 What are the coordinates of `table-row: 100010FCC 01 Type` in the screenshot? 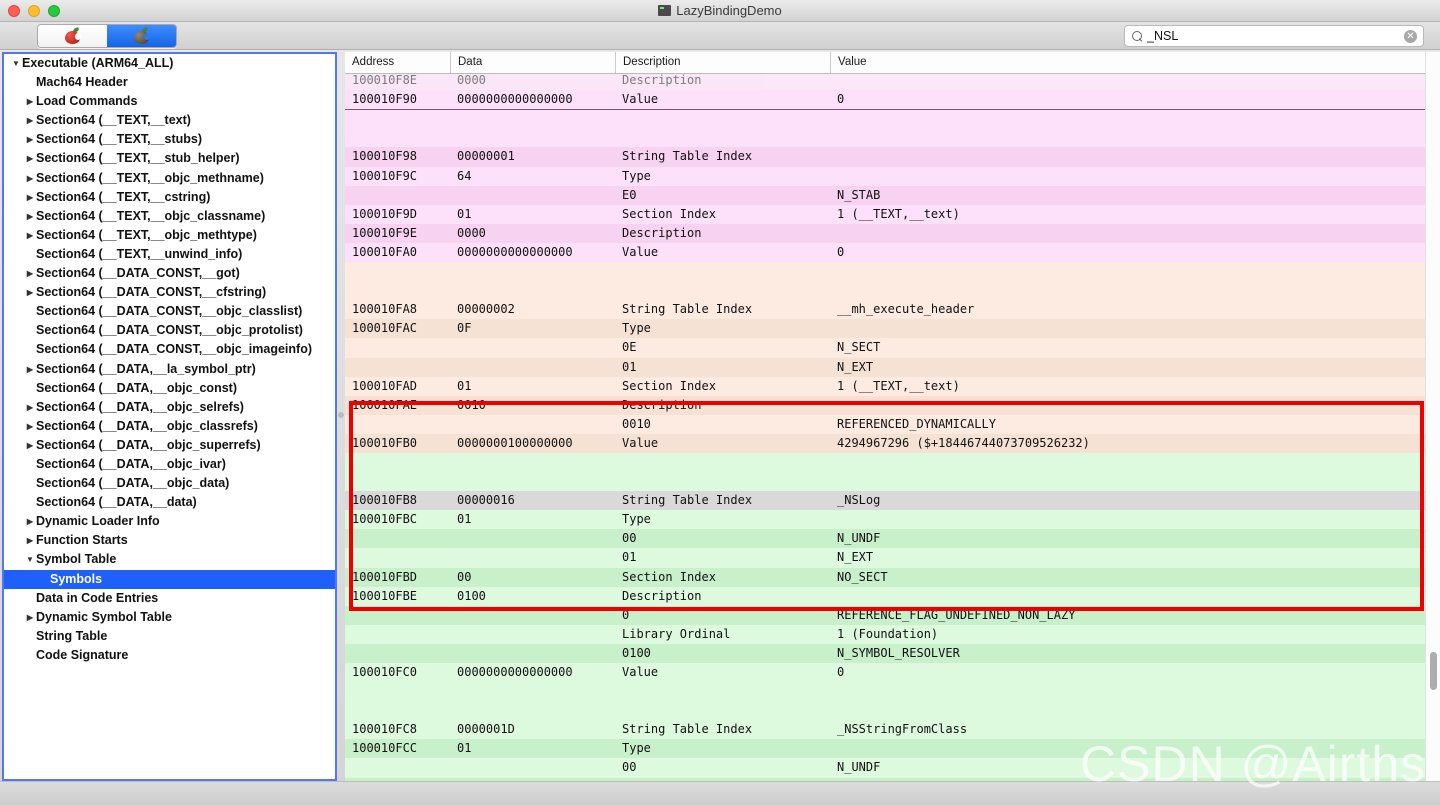 It's located at (885, 749).